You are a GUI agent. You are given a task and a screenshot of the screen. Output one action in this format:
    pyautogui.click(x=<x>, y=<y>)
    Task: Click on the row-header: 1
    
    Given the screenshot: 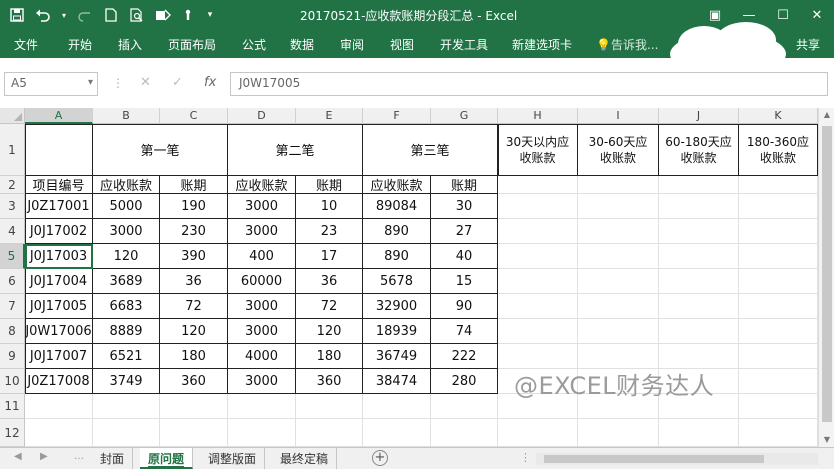 What is the action you would take?
    pyautogui.click(x=12, y=150)
    